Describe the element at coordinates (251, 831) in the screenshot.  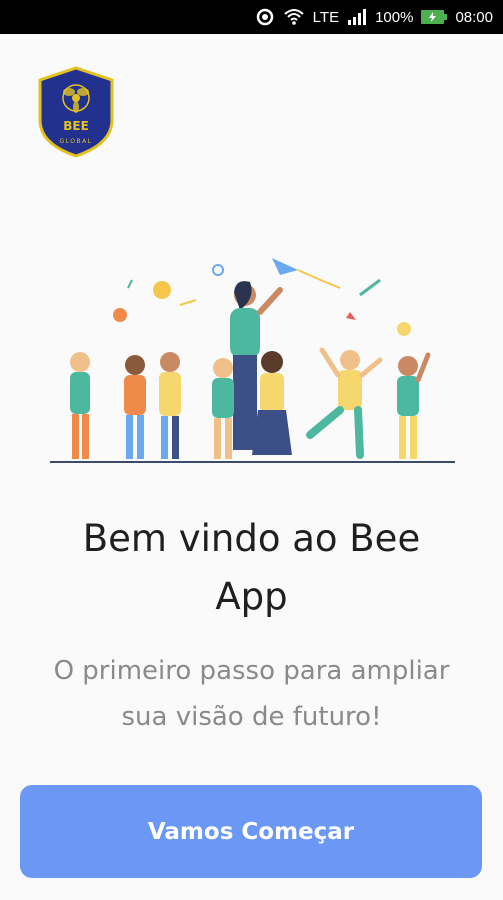
I see `start-button: Vamos Começar` at that location.